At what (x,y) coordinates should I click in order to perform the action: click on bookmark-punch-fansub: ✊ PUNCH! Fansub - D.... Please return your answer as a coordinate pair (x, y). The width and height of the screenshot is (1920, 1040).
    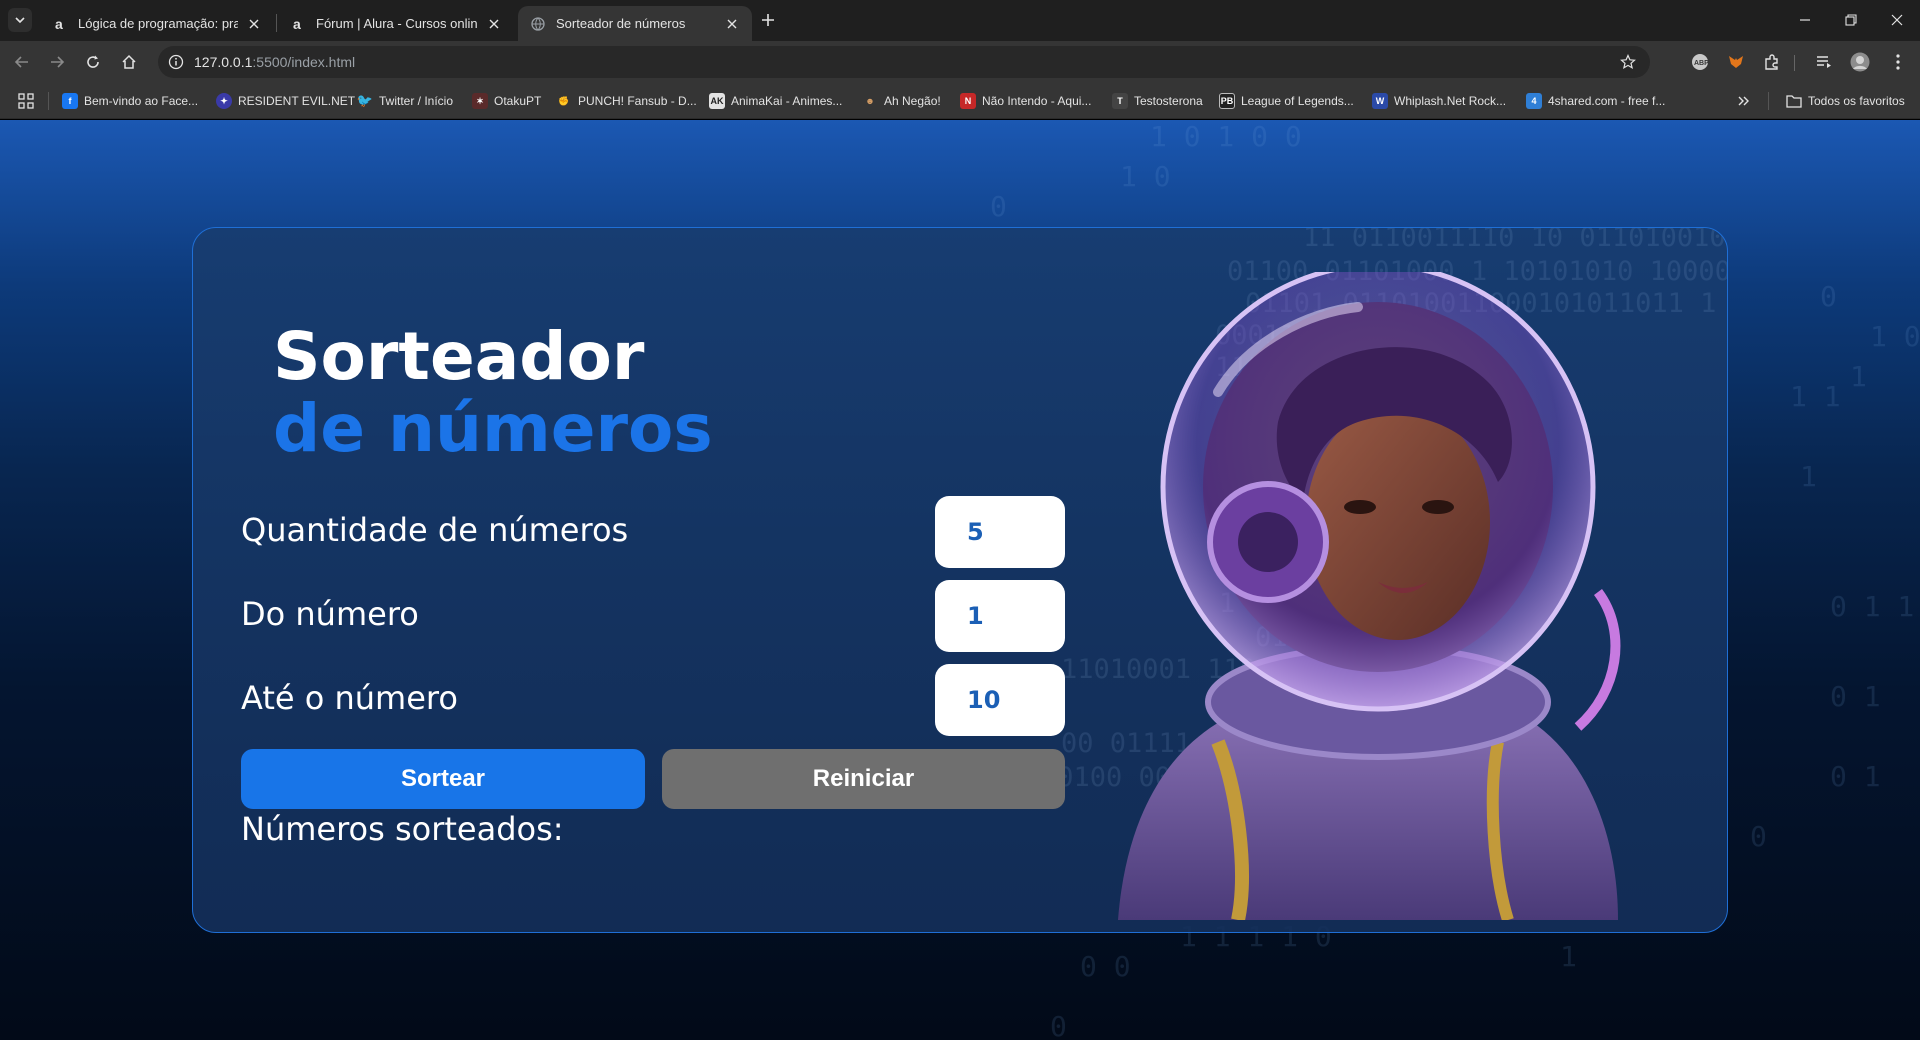
    Looking at the image, I should click on (626, 101).